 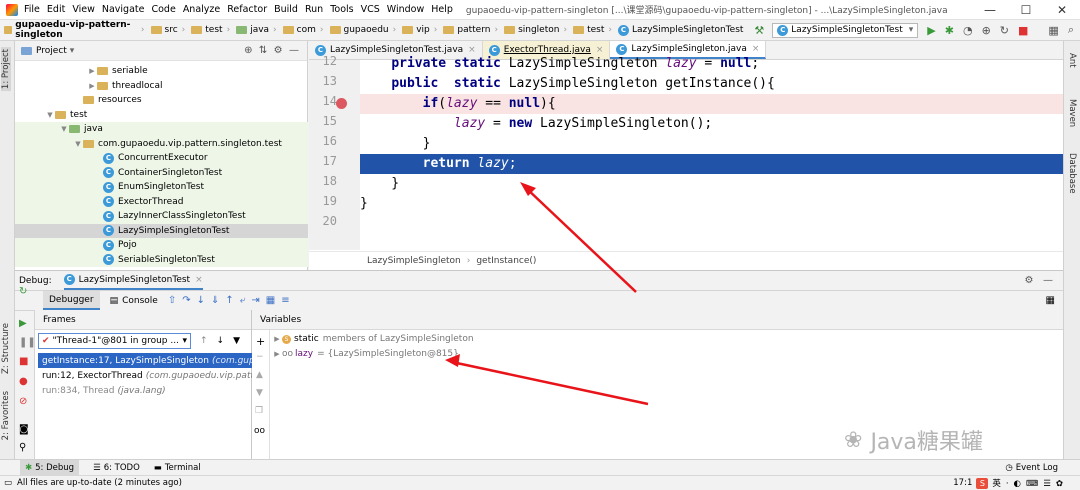 I want to click on code-line-16: }, so click(x=711, y=144).